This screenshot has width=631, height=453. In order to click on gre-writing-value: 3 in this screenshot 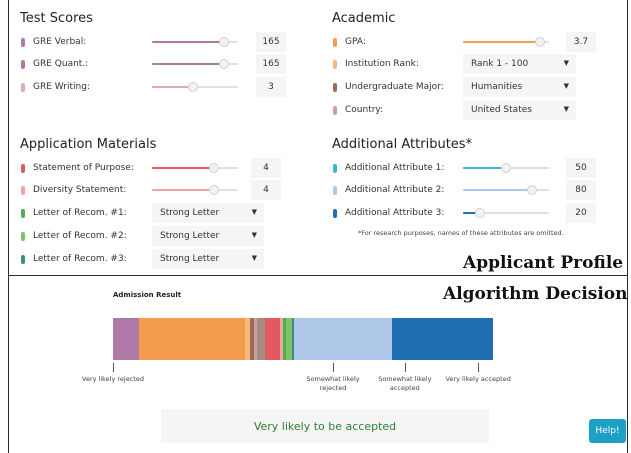, I will do `click(271, 87)`.